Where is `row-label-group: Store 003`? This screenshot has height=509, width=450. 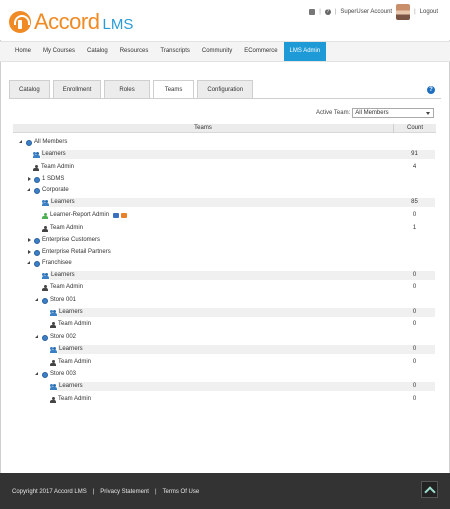 row-label-group: Store 003 is located at coordinates (55, 374).